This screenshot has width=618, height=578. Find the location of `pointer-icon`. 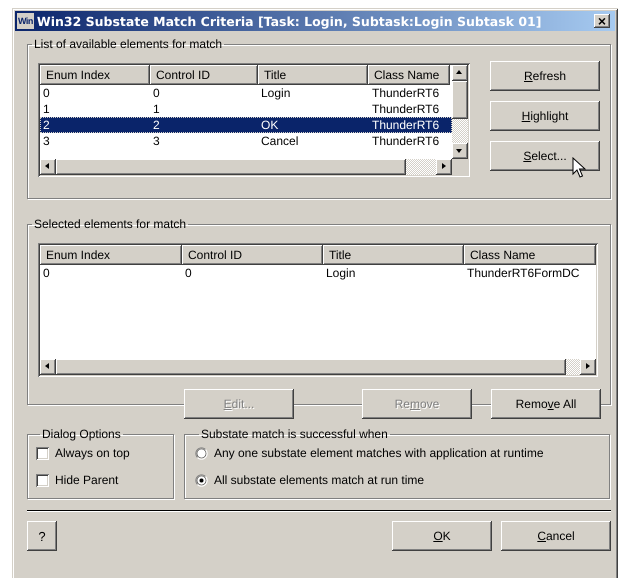

pointer-icon is located at coordinates (579, 168).